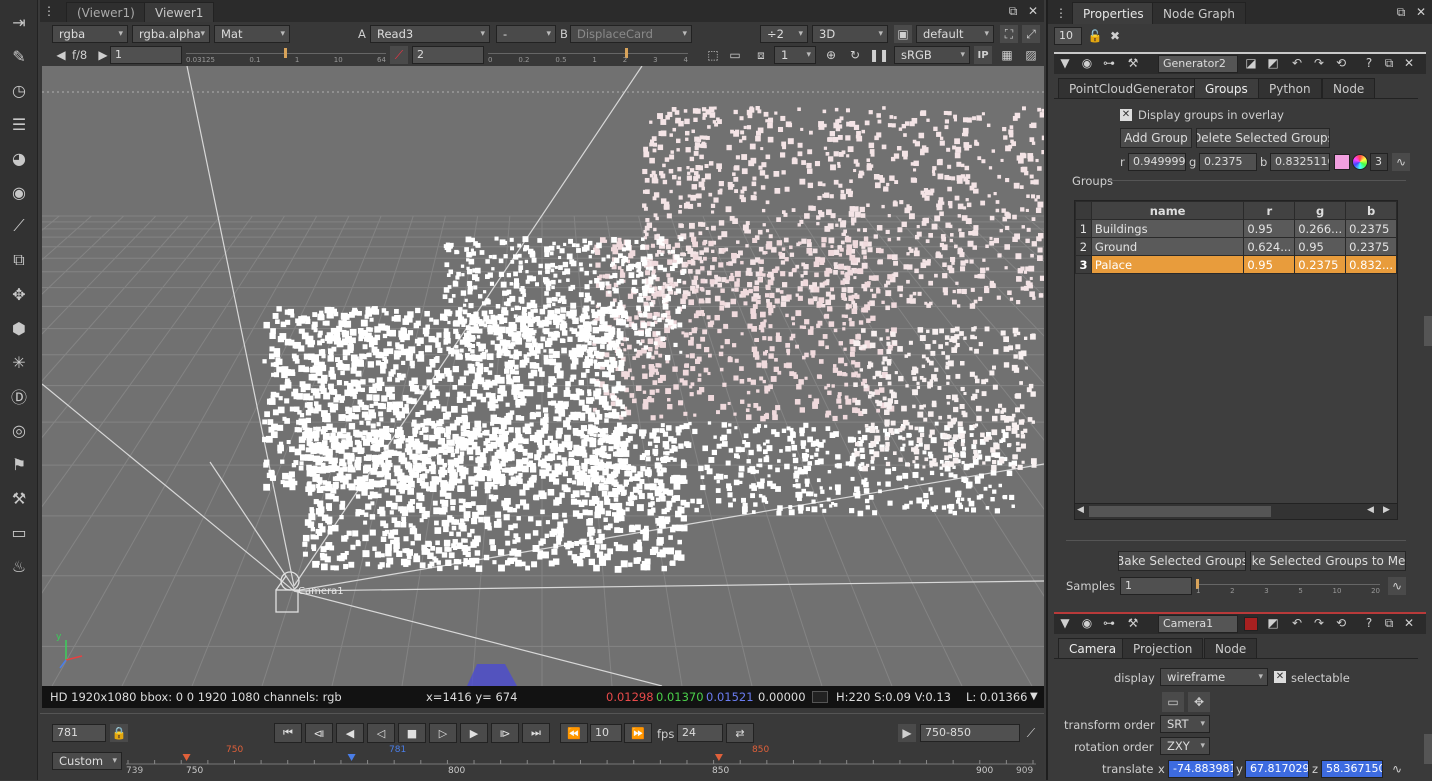  I want to click on alpha-dropdown: rgba.alpha, so click(171, 34).